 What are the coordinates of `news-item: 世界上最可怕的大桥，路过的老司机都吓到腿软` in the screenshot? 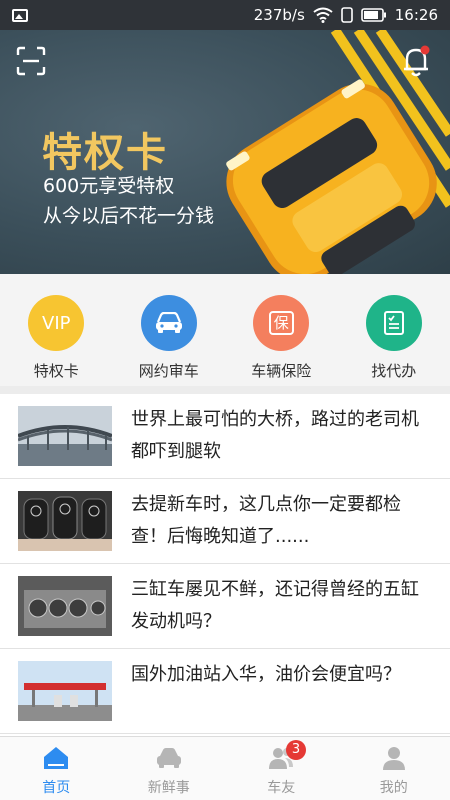 It's located at (225, 436).